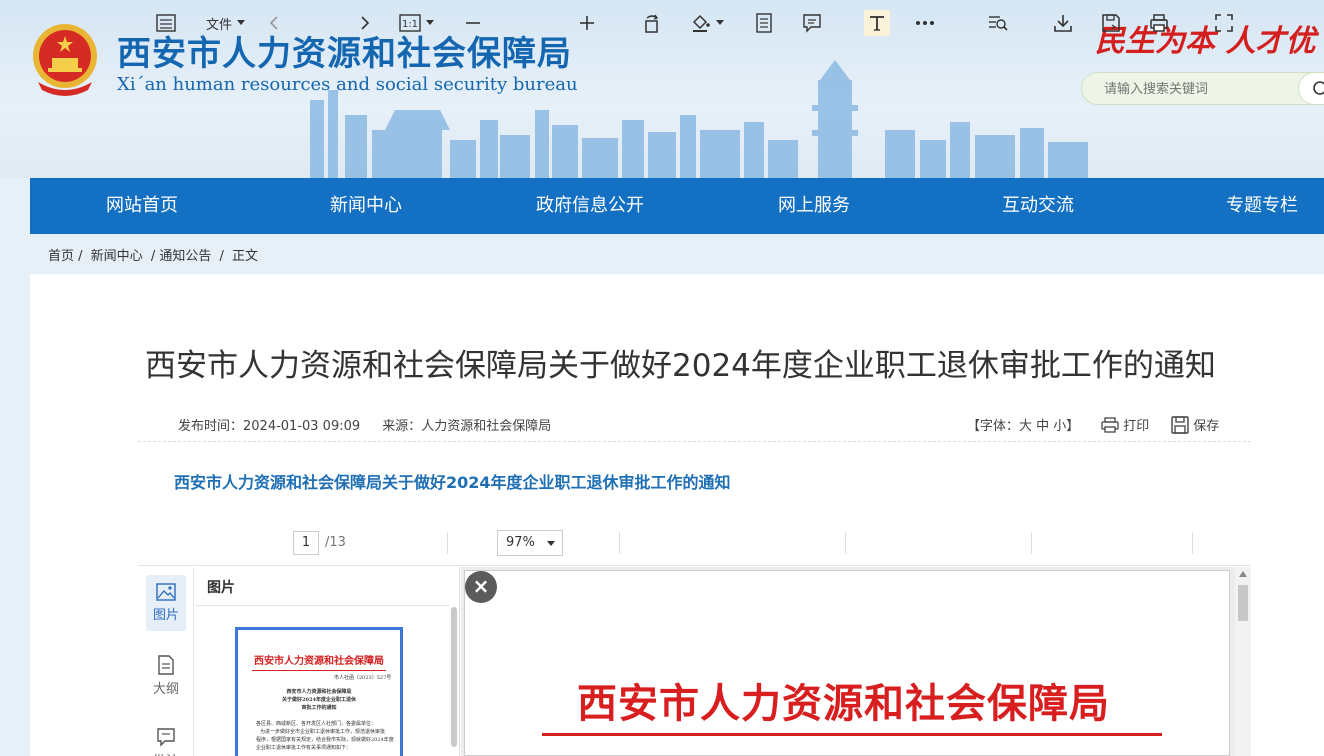  Describe the element at coordinates (814, 206) in the screenshot. I see `nav-item-online-service: 网上服务` at that location.